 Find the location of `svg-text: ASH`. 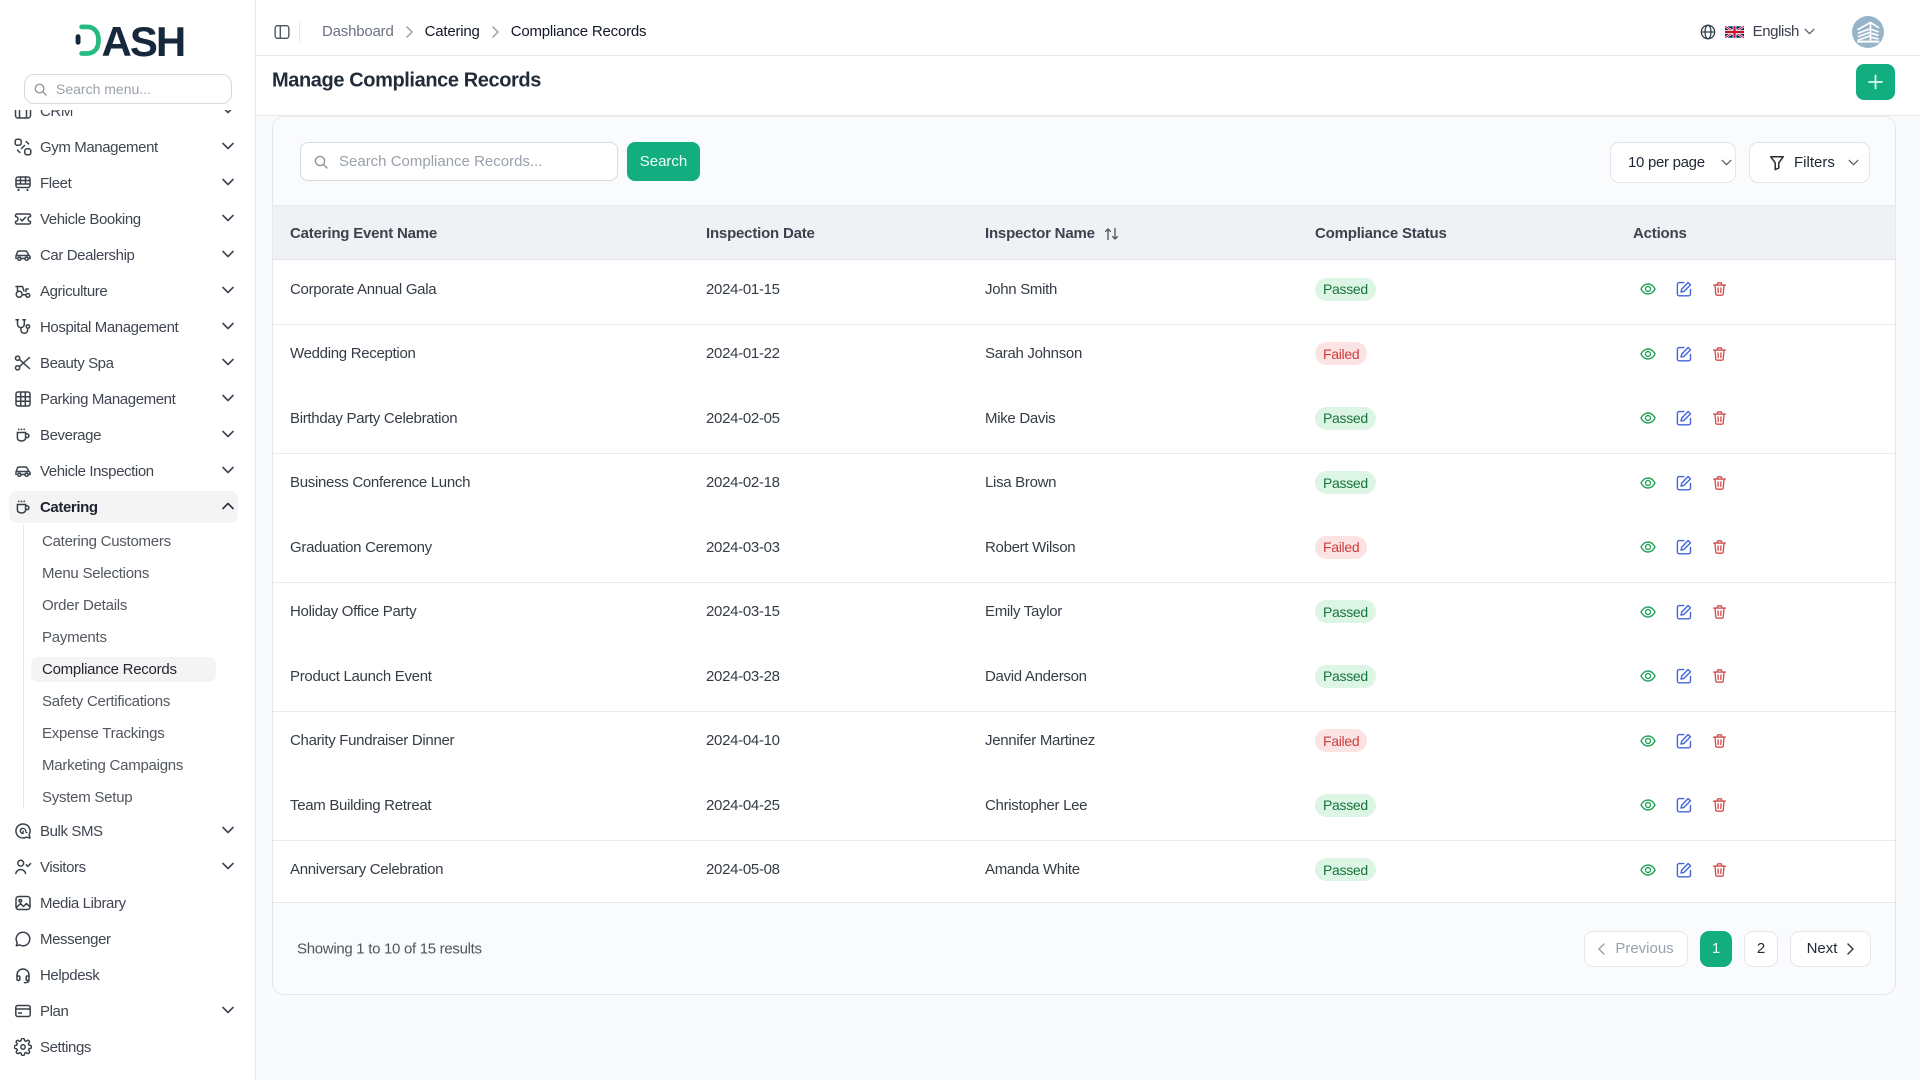

svg-text: ASH is located at coordinates (143, 41).